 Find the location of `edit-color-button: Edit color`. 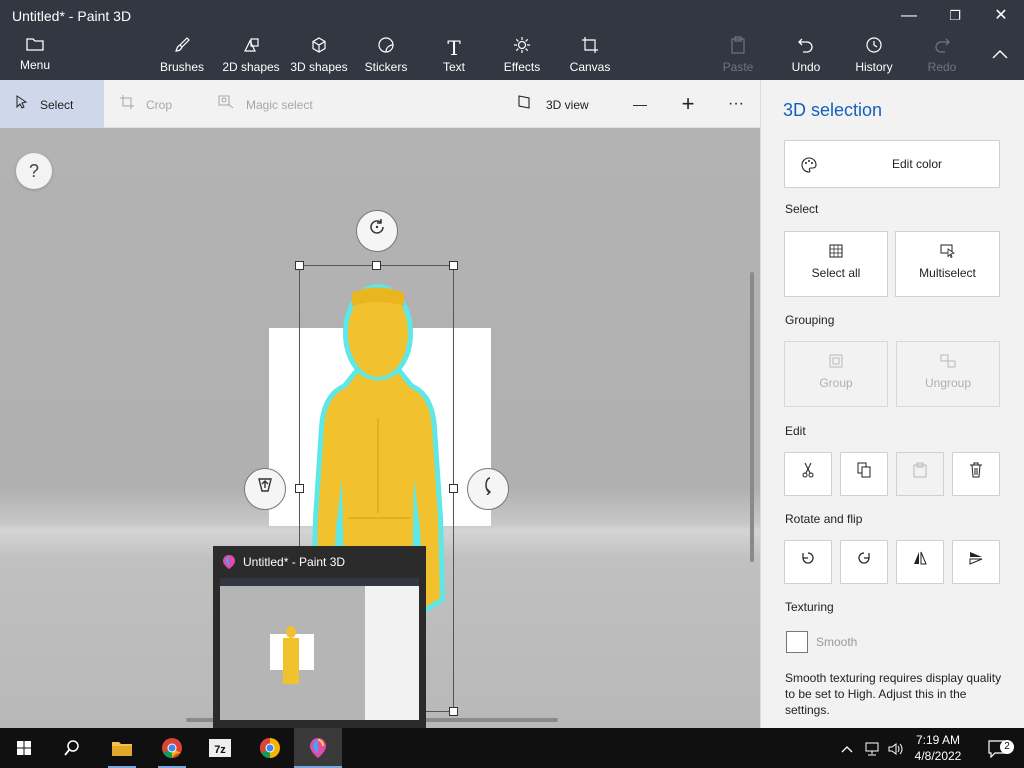

edit-color-button: Edit color is located at coordinates (892, 164).